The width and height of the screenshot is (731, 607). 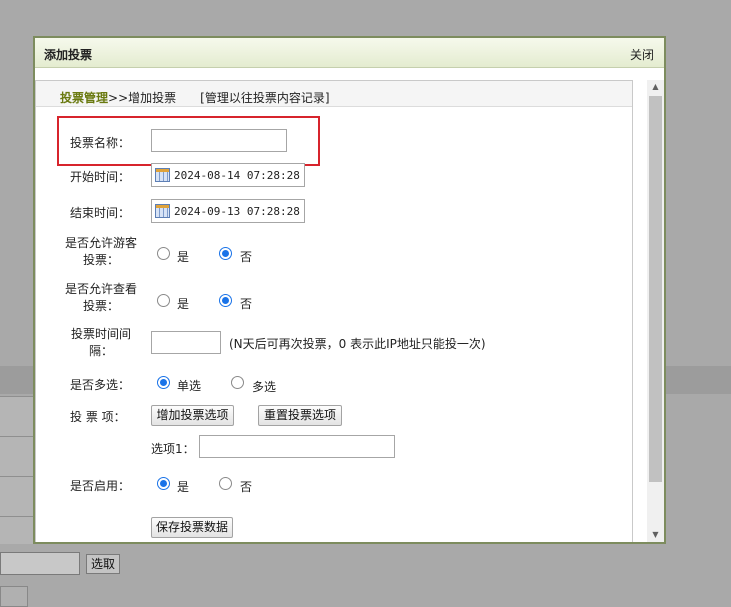 What do you see at coordinates (84, 98) in the screenshot?
I see `breadcrumb-vote-manage-link: 投票管理` at bounding box center [84, 98].